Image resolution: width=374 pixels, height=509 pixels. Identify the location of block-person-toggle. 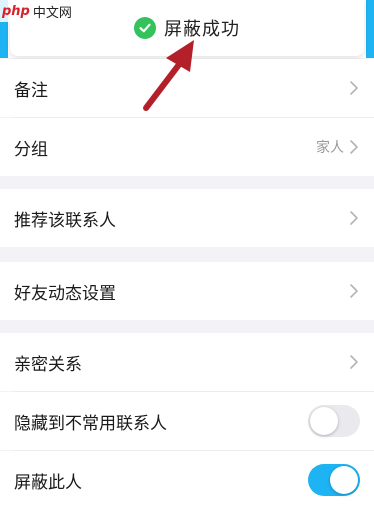
(334, 480).